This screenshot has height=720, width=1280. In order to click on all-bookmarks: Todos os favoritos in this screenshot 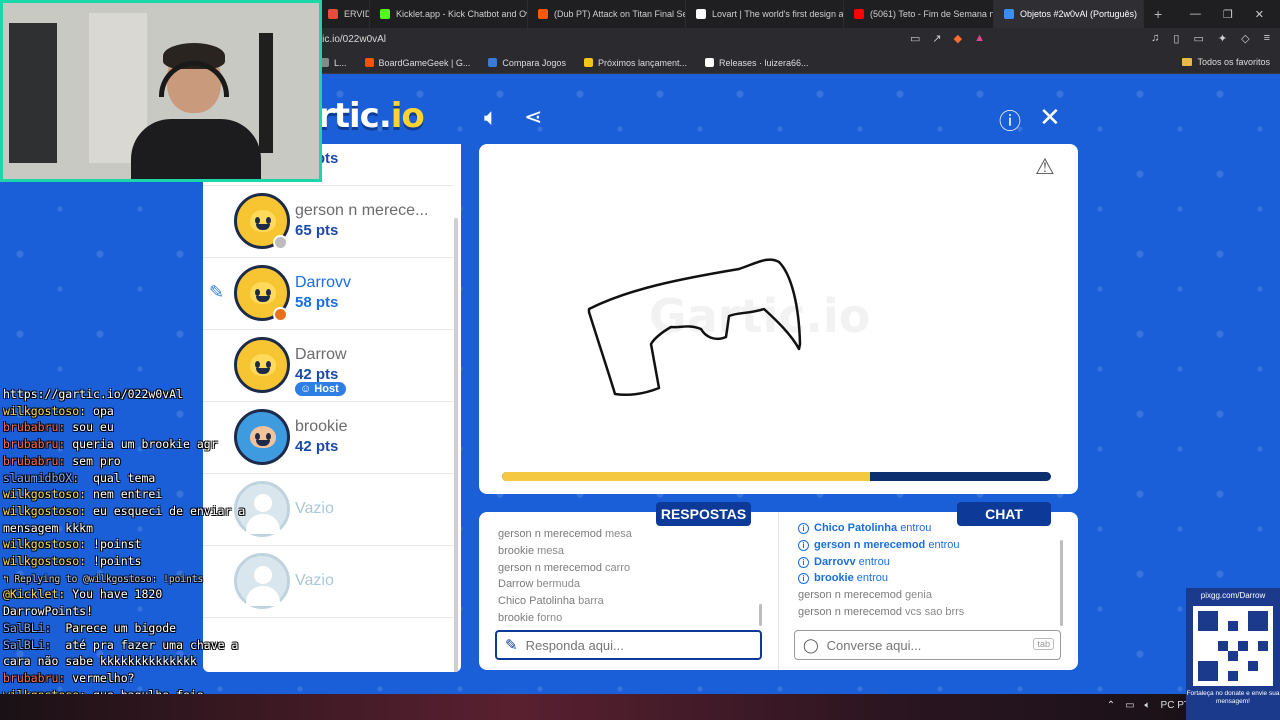, I will do `click(1226, 62)`.